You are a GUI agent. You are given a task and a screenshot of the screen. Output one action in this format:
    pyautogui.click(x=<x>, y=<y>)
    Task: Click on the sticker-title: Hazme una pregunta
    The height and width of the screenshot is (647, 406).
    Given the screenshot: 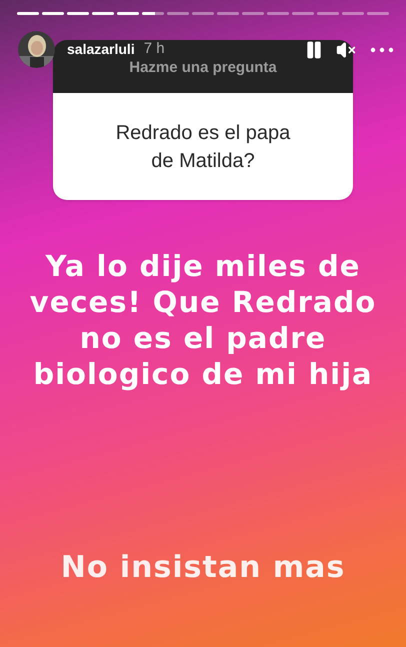 What is the action you would take?
    pyautogui.click(x=203, y=68)
    